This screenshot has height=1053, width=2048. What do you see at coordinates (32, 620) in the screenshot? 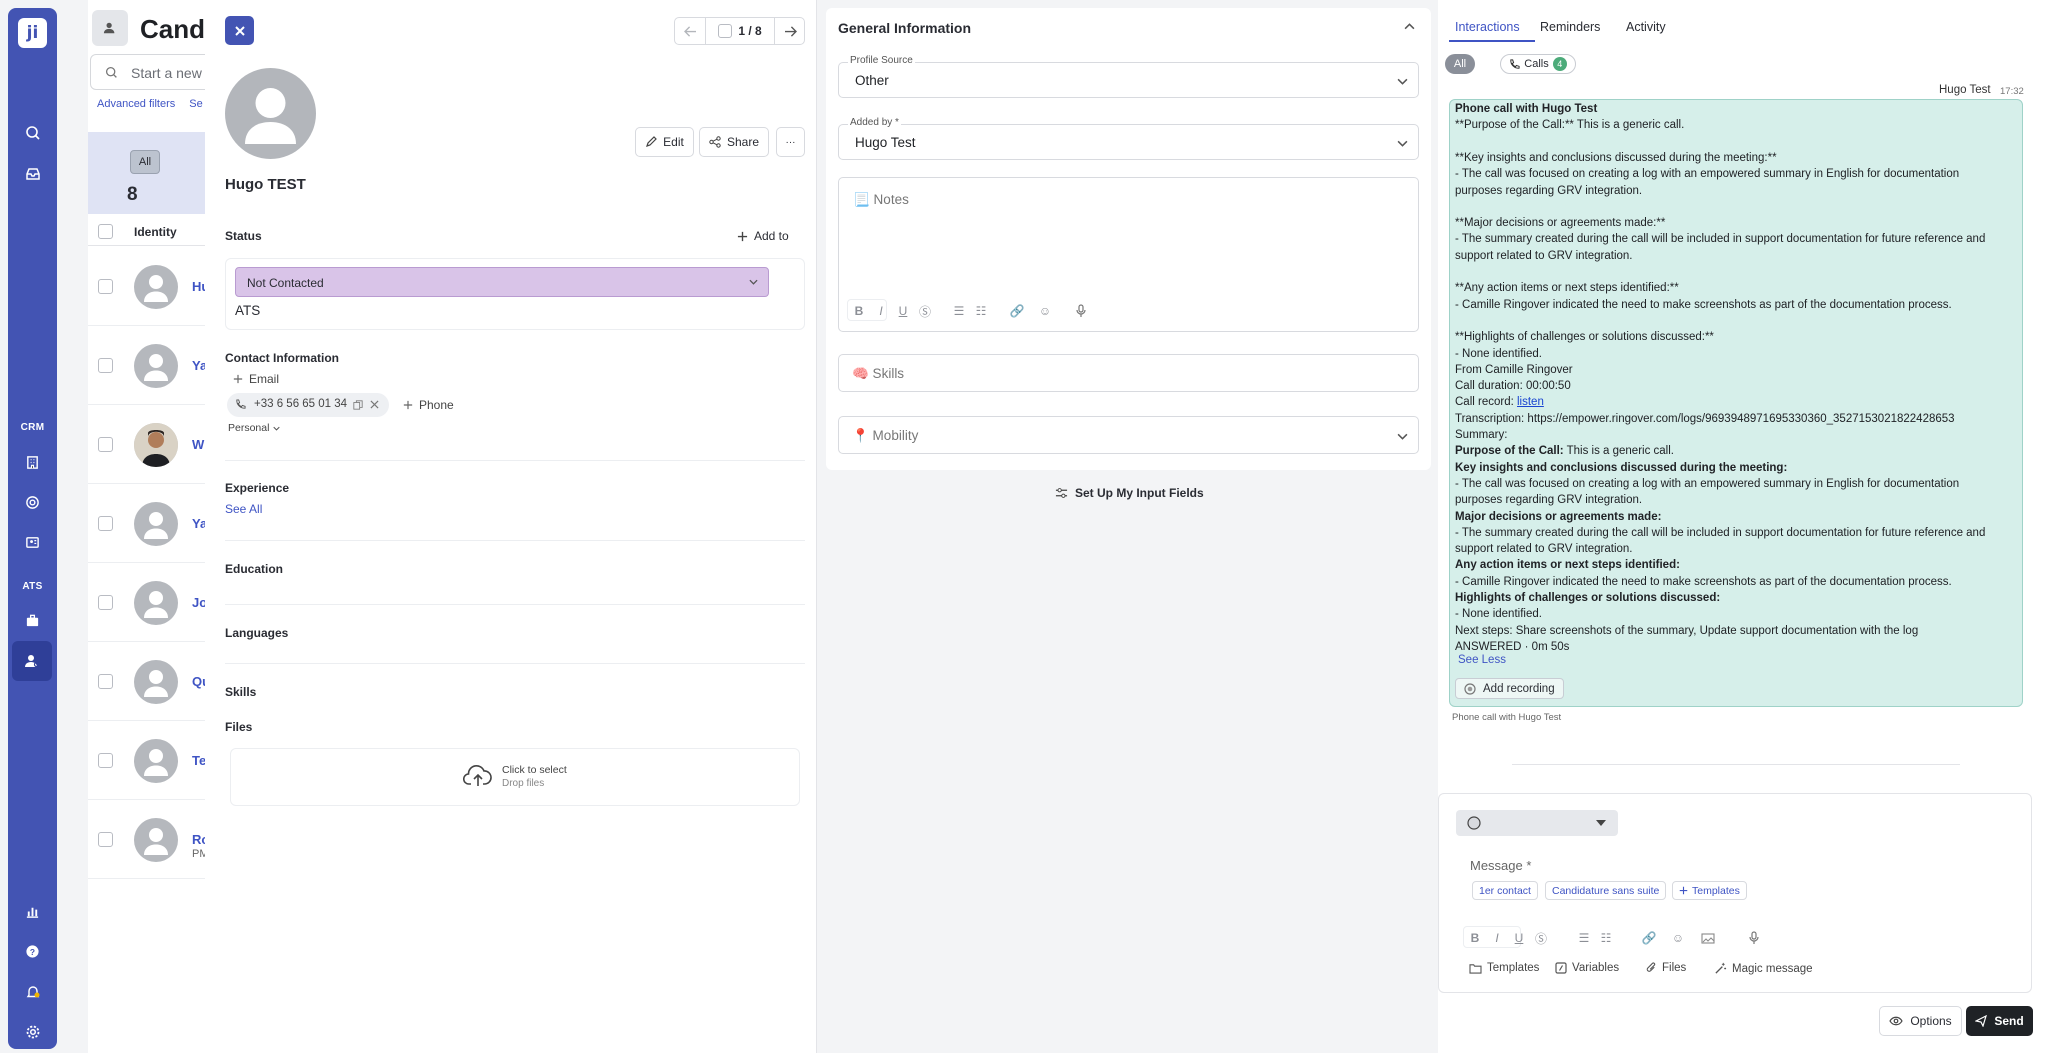
I see `jobs-briefcase-icon` at bounding box center [32, 620].